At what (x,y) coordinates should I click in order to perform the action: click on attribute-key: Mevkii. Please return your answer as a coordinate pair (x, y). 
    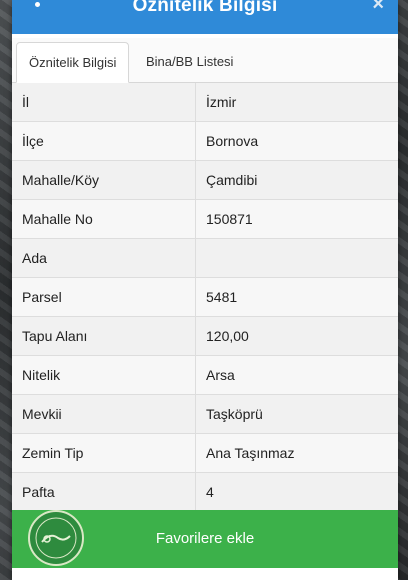
    Looking at the image, I should click on (104, 414).